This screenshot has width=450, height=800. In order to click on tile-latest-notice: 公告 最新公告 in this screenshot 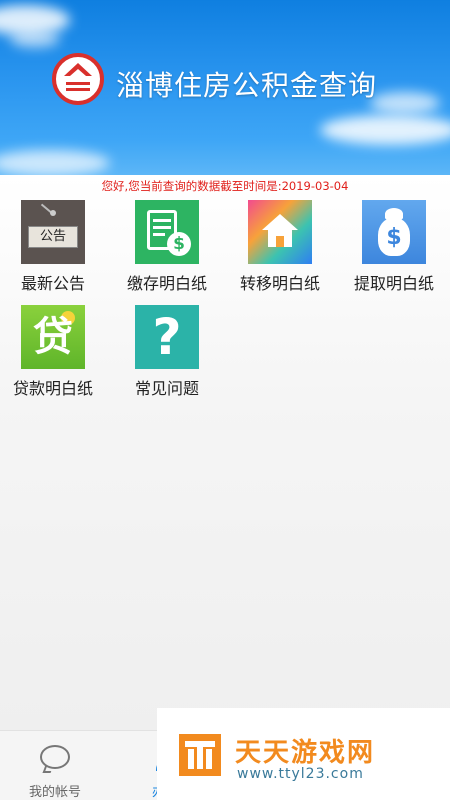, I will do `click(53, 250)`.